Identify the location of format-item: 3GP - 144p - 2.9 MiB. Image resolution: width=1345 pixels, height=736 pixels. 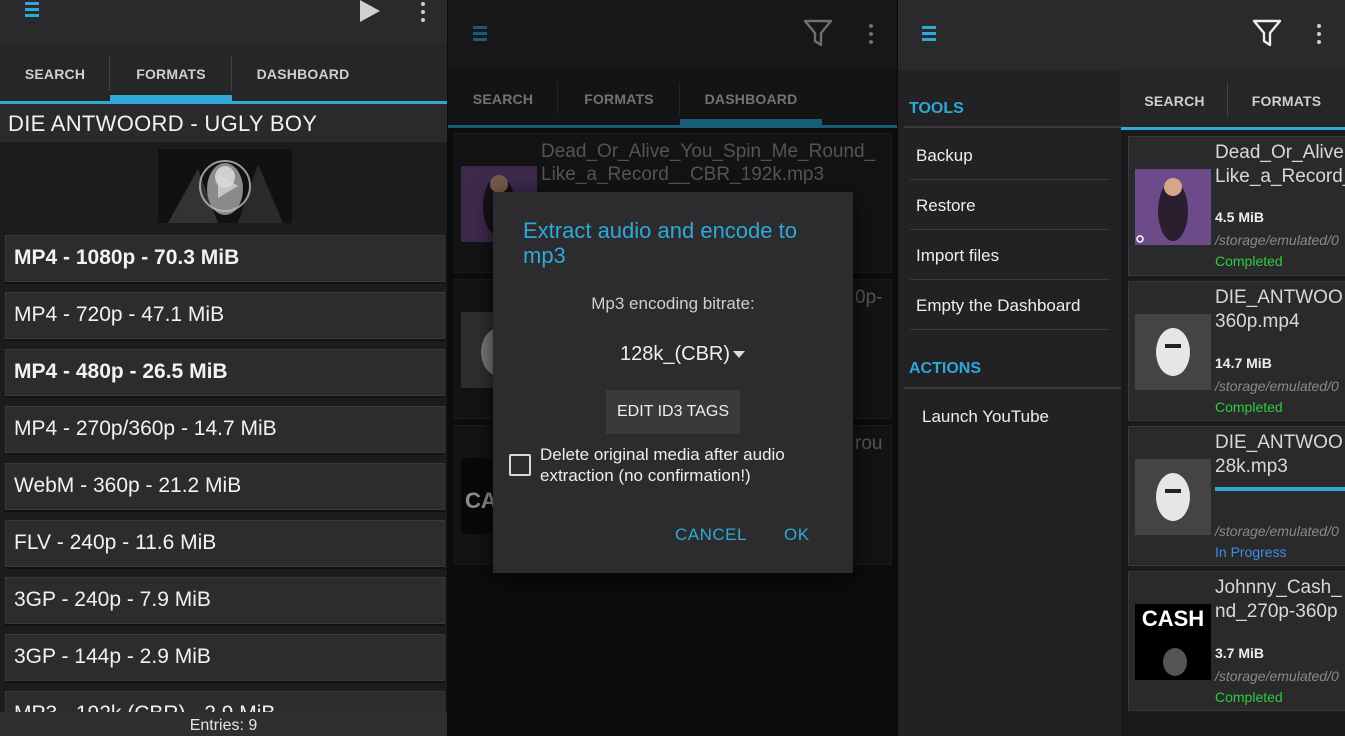
(225, 657).